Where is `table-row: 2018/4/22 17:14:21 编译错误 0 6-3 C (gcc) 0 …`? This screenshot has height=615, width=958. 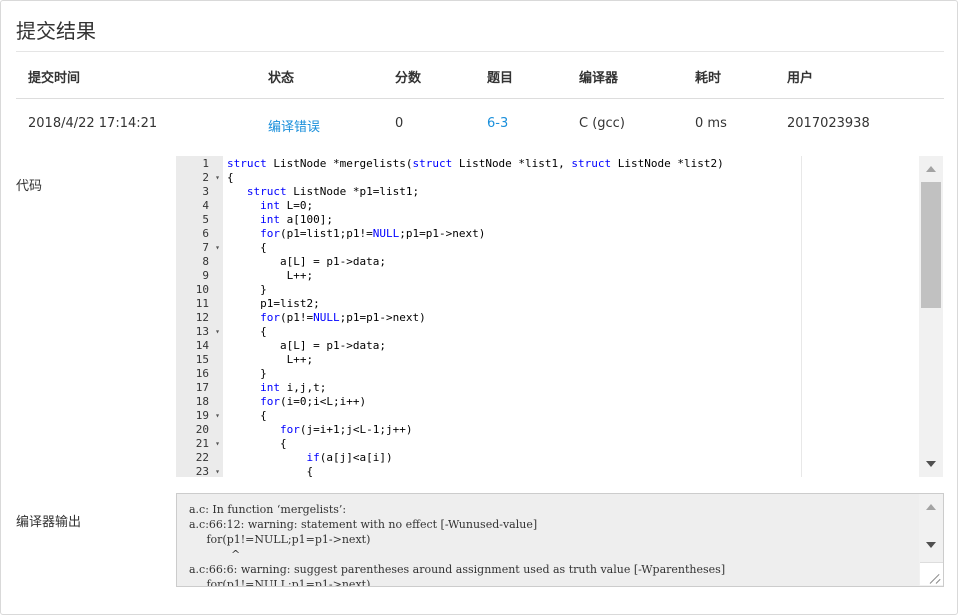 table-row: 2018/4/22 17:14:21 编译错误 0 6-3 C (gcc) 0 … is located at coordinates (480, 125).